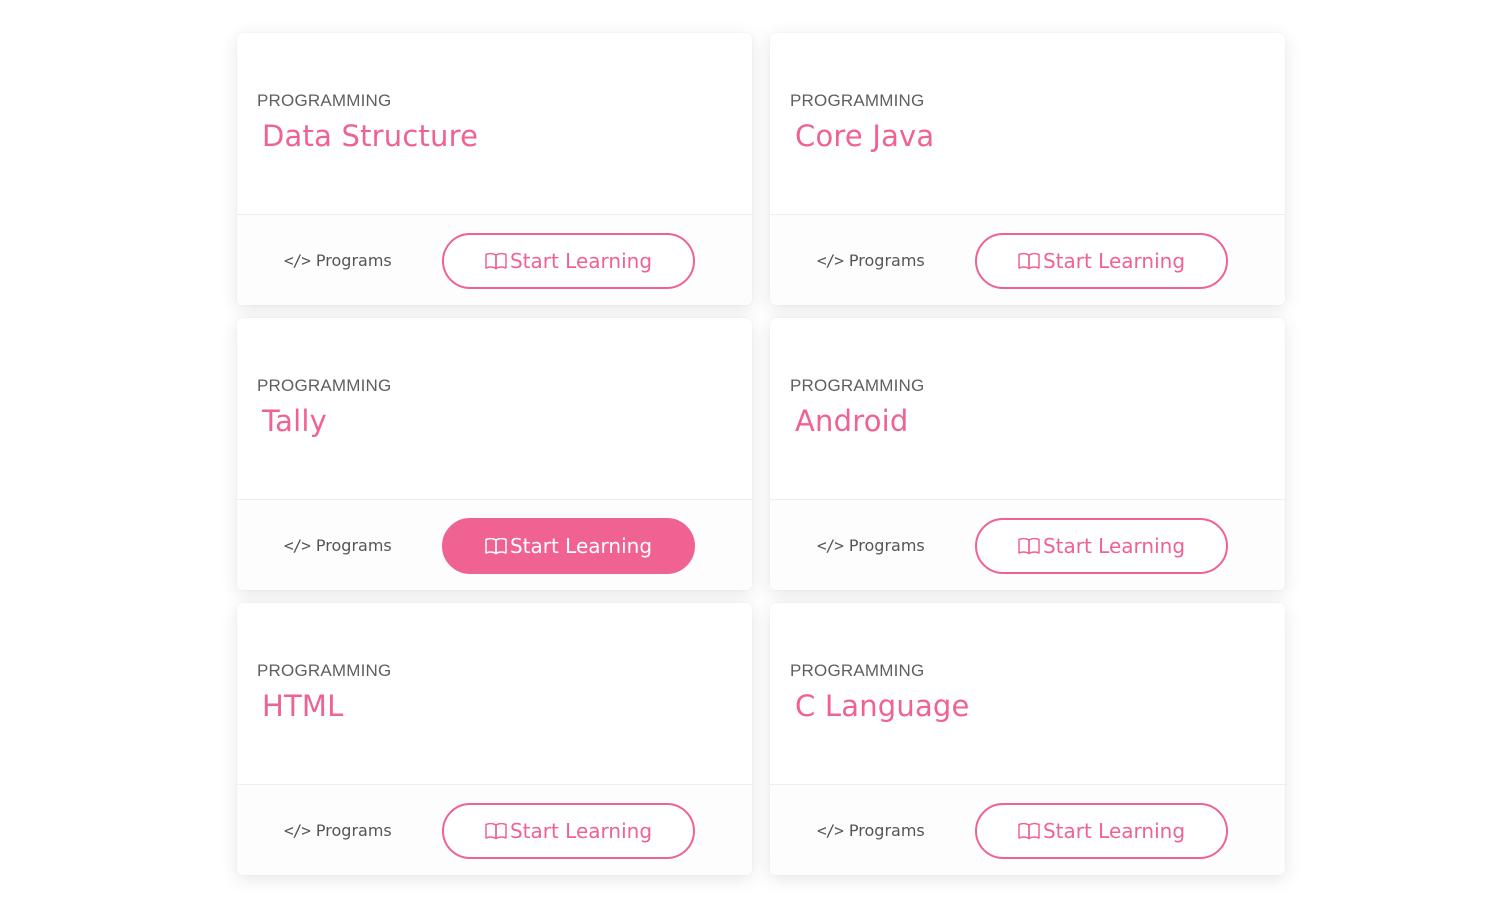 This screenshot has height=900, width=1490. I want to click on course-title: Tally, so click(294, 421).